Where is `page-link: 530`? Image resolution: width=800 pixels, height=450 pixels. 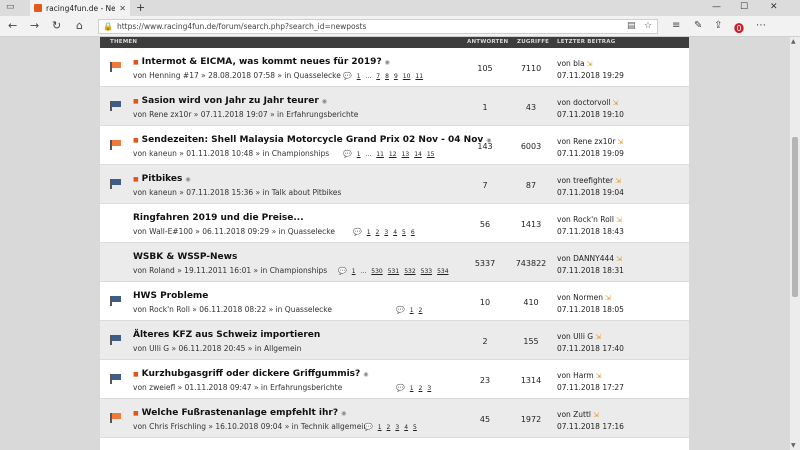
page-link: 530 is located at coordinates (376, 271).